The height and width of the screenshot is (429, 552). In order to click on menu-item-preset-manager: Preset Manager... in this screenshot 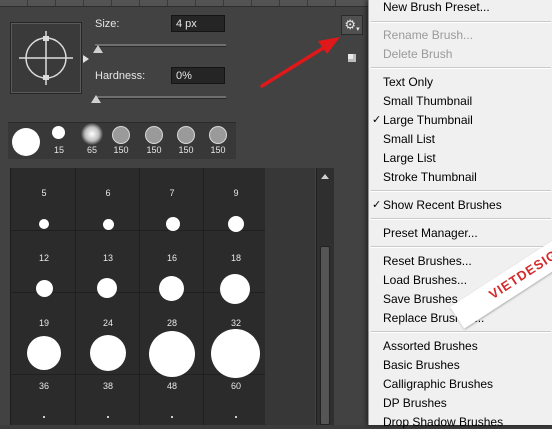, I will do `click(430, 233)`.